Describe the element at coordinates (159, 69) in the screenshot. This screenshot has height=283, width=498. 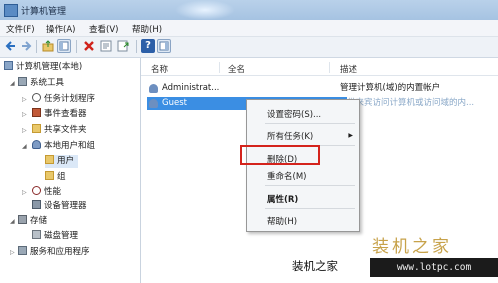
I see `column-name: 名称` at that location.